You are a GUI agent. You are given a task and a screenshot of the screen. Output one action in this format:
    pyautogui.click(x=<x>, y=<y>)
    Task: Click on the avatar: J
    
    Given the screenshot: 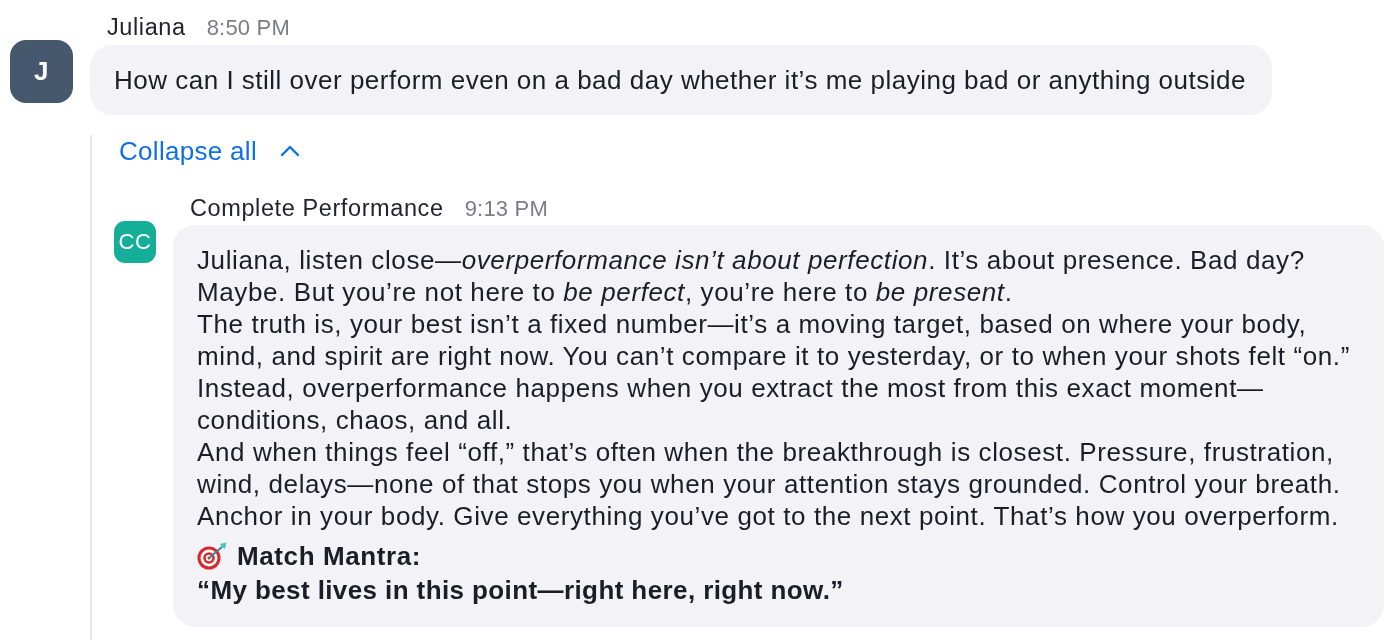 What is the action you would take?
    pyautogui.click(x=41, y=71)
    